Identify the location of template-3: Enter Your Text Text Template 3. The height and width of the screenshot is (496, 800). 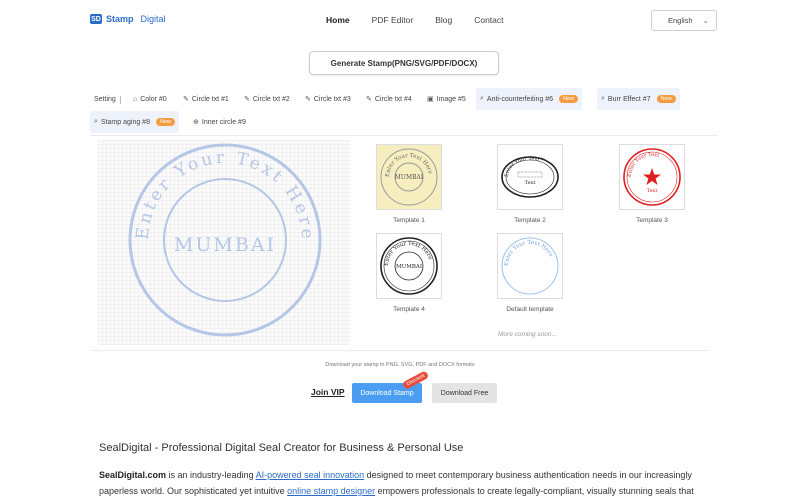
(652, 184).